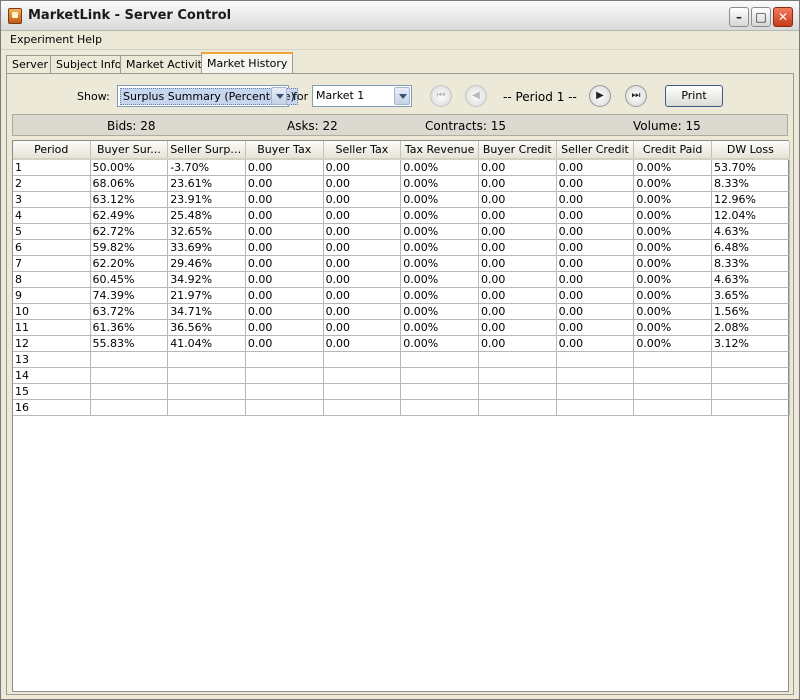  I want to click on print-button: Print, so click(694, 96).